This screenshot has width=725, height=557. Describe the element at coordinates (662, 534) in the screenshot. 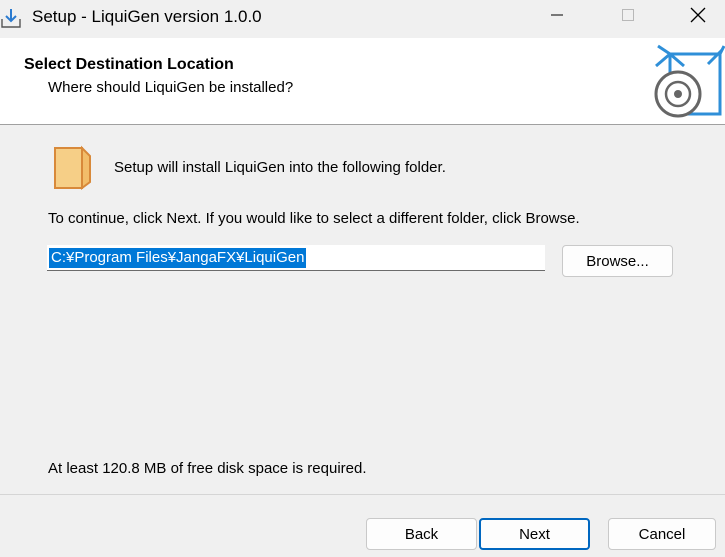

I see `cancel-button: Cancel` at that location.